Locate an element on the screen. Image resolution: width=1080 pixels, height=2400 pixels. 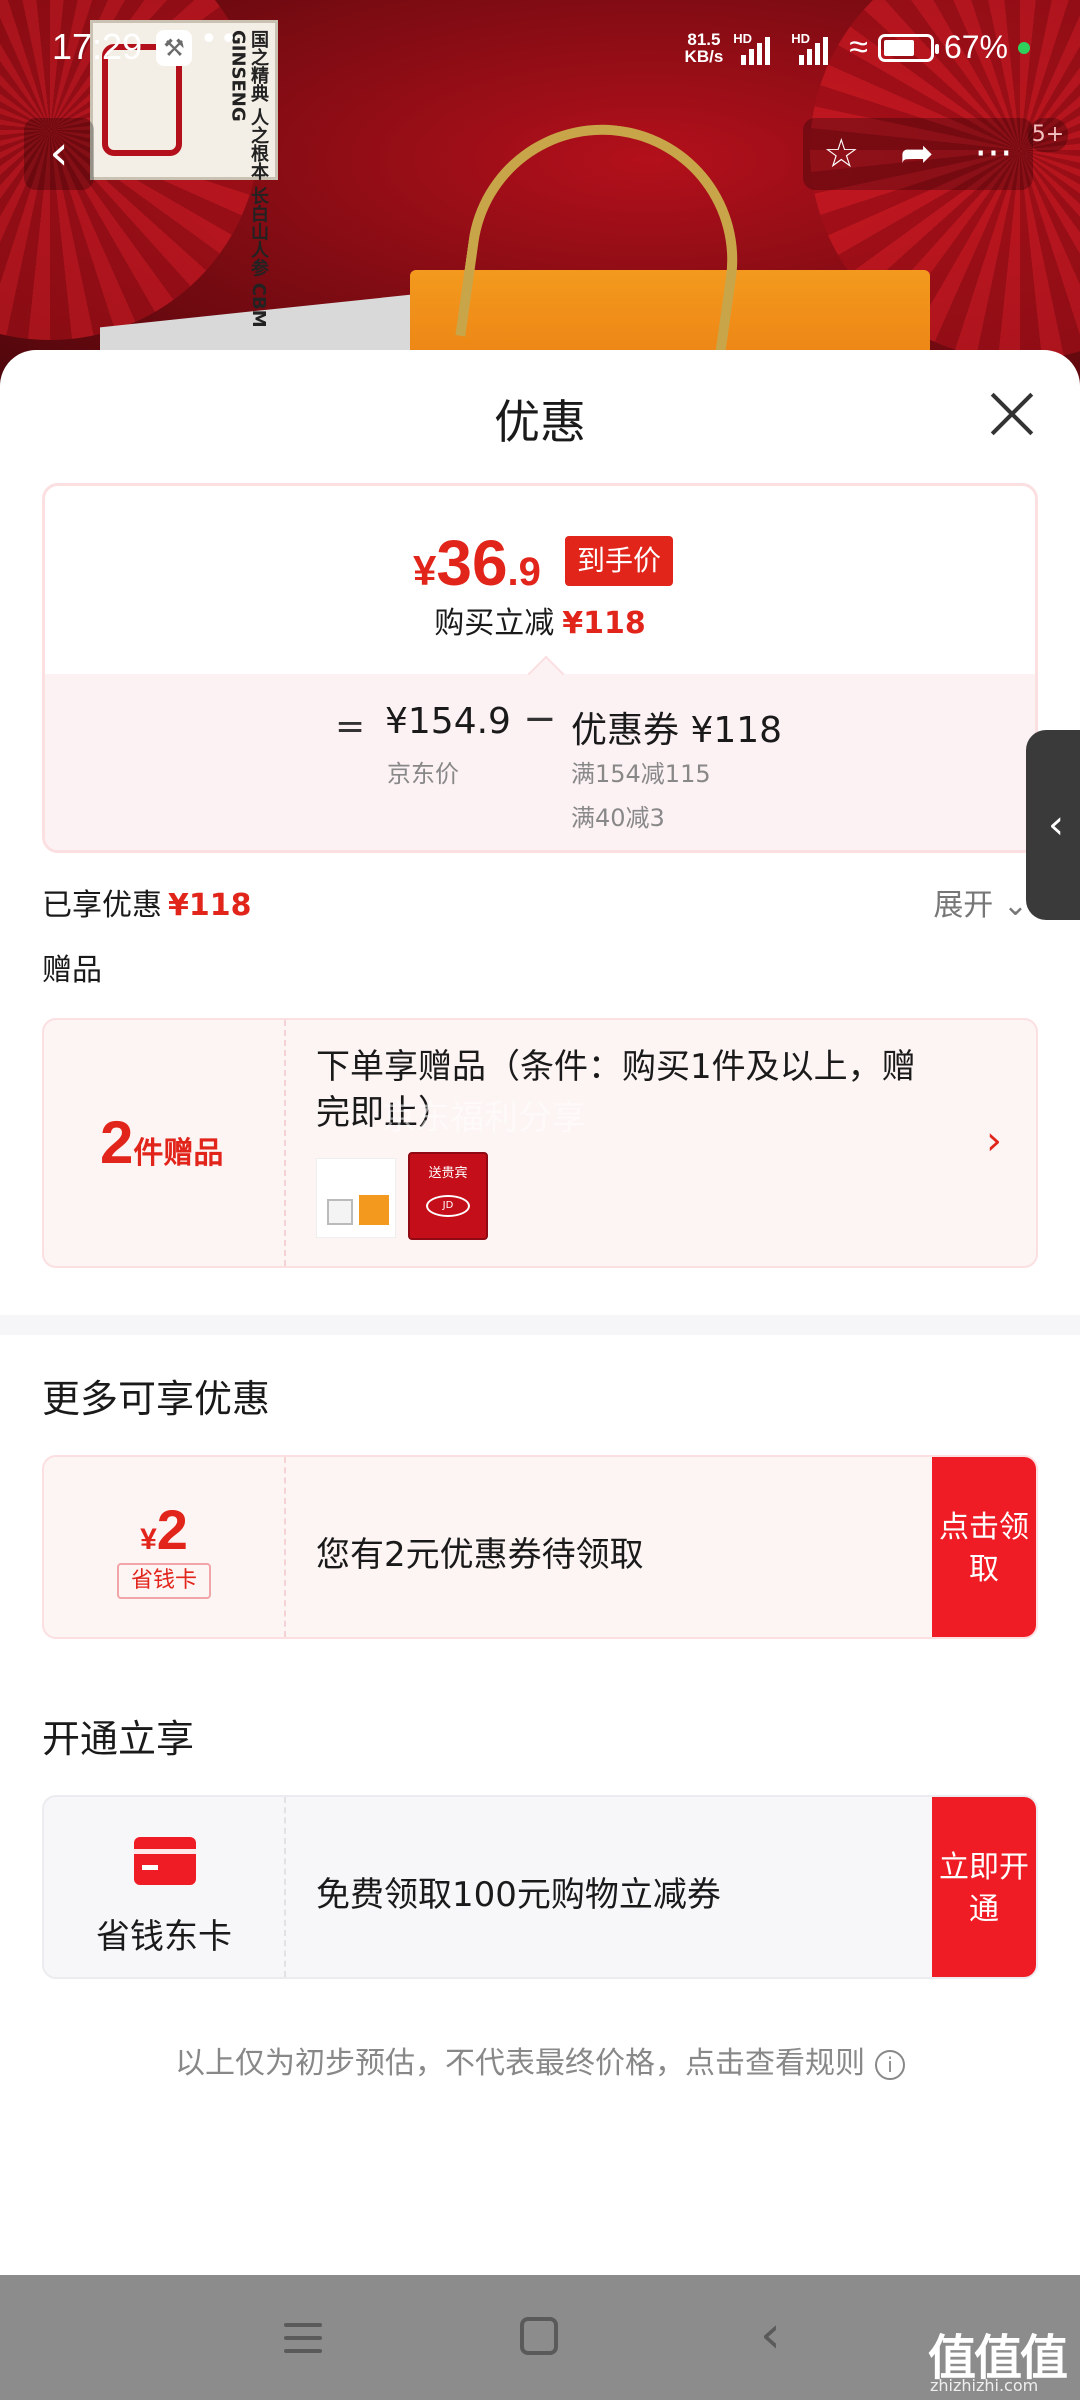
wrench-icon: ⚒ is located at coordinates (174, 48).